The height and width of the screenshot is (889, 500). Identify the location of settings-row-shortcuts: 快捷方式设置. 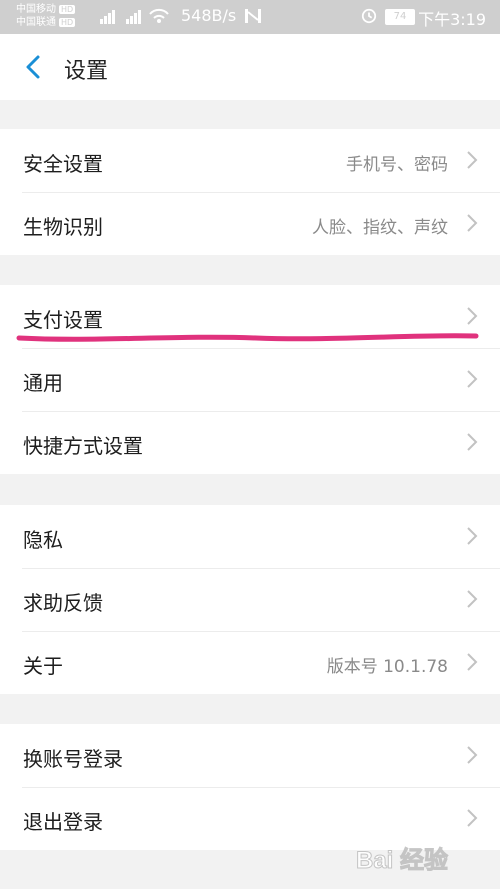
(250, 442).